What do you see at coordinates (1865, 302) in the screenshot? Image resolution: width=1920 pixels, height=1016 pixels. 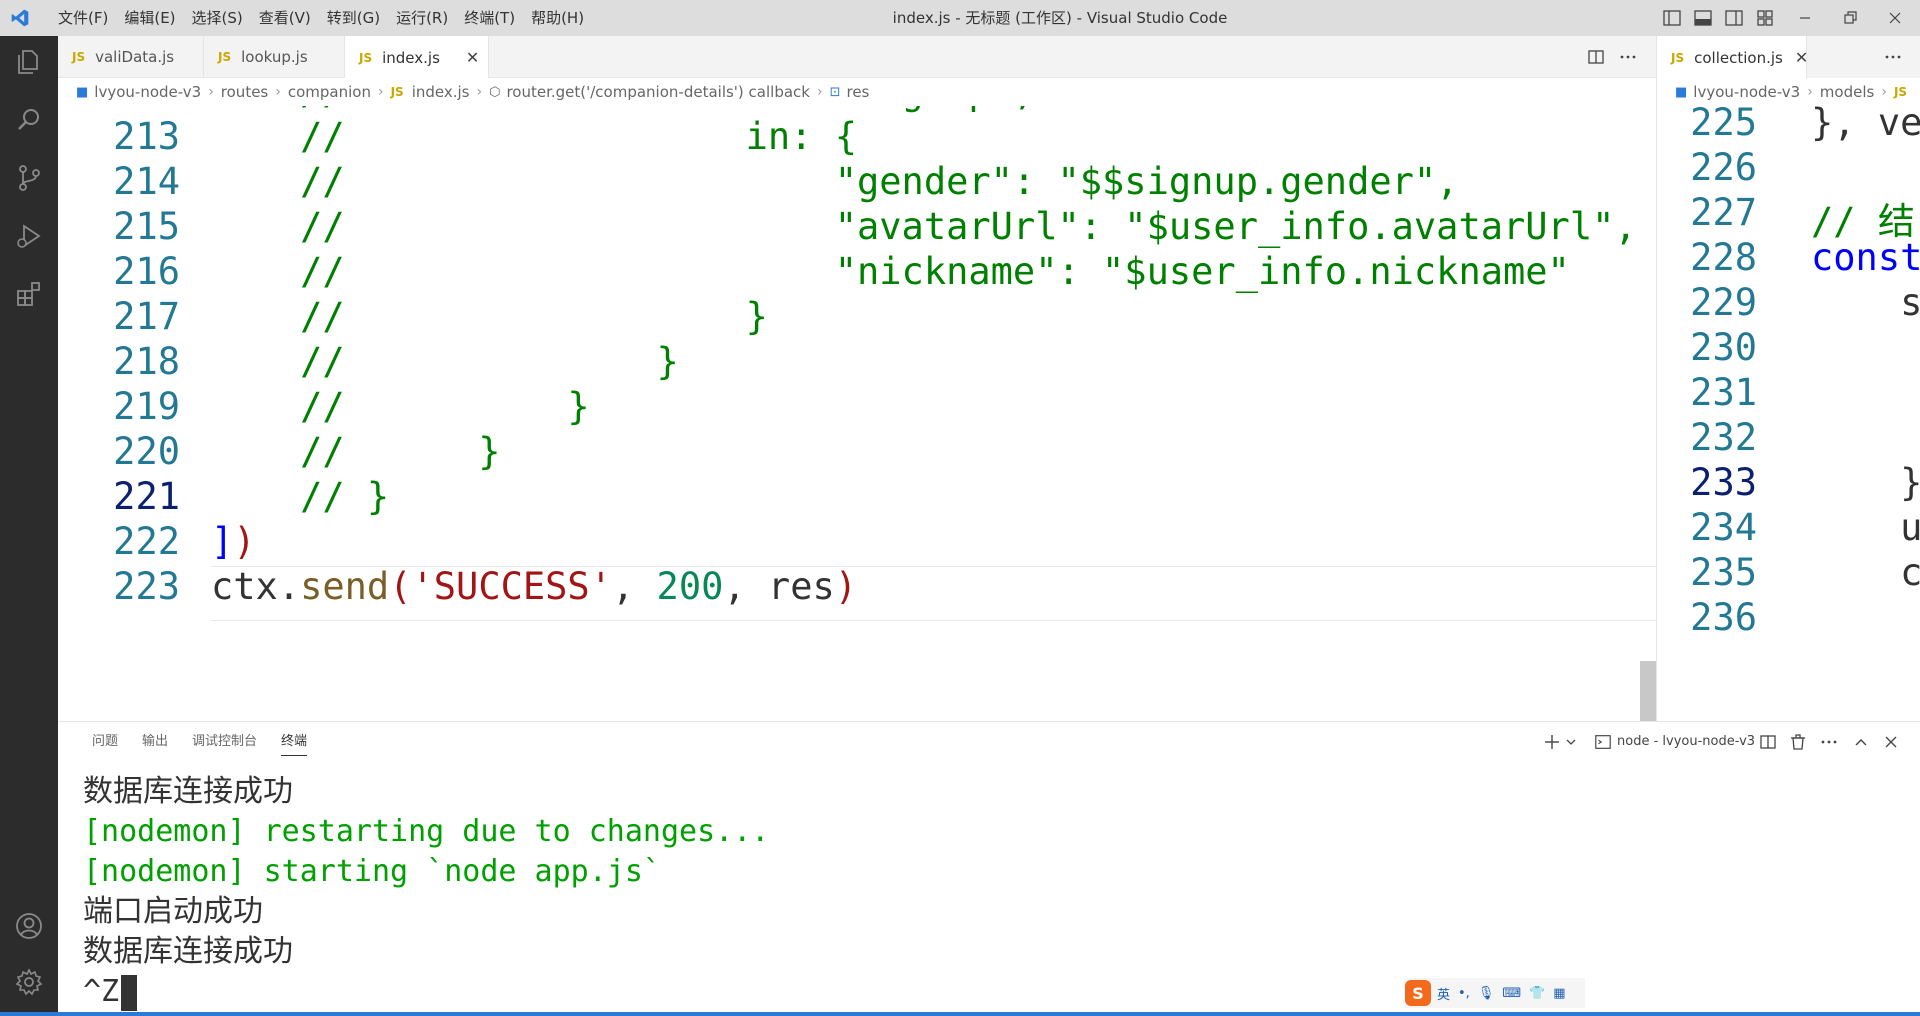 I see `code-text: s` at bounding box center [1865, 302].